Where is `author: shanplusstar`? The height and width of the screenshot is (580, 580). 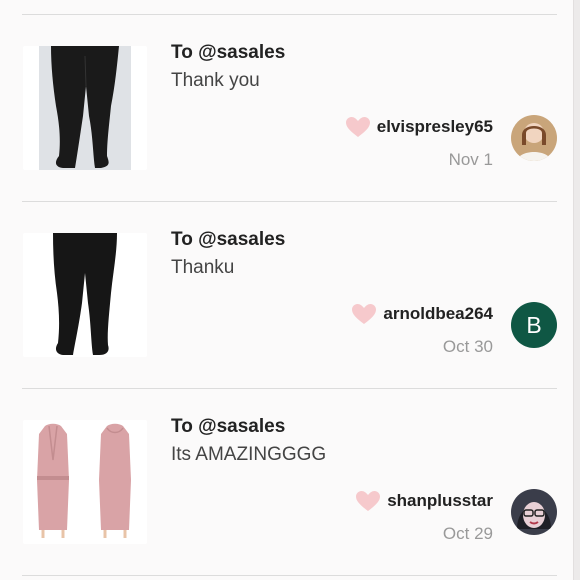
author: shanplusstar is located at coordinates (424, 501).